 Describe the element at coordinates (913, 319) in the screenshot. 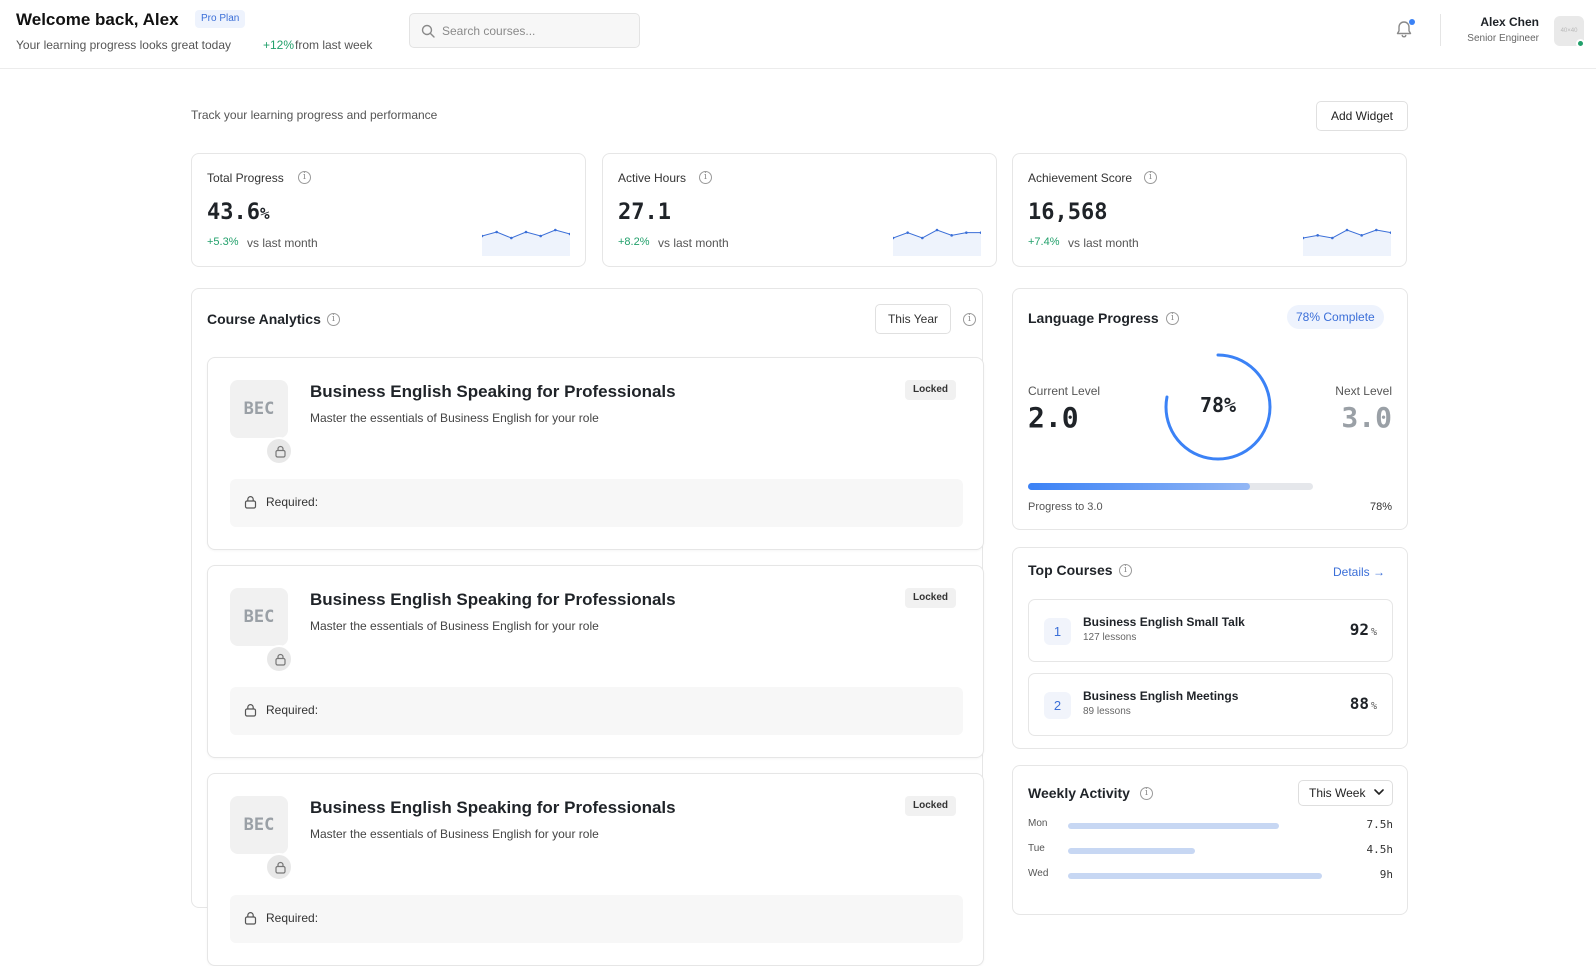

I see `period-select-button: This Year` at that location.